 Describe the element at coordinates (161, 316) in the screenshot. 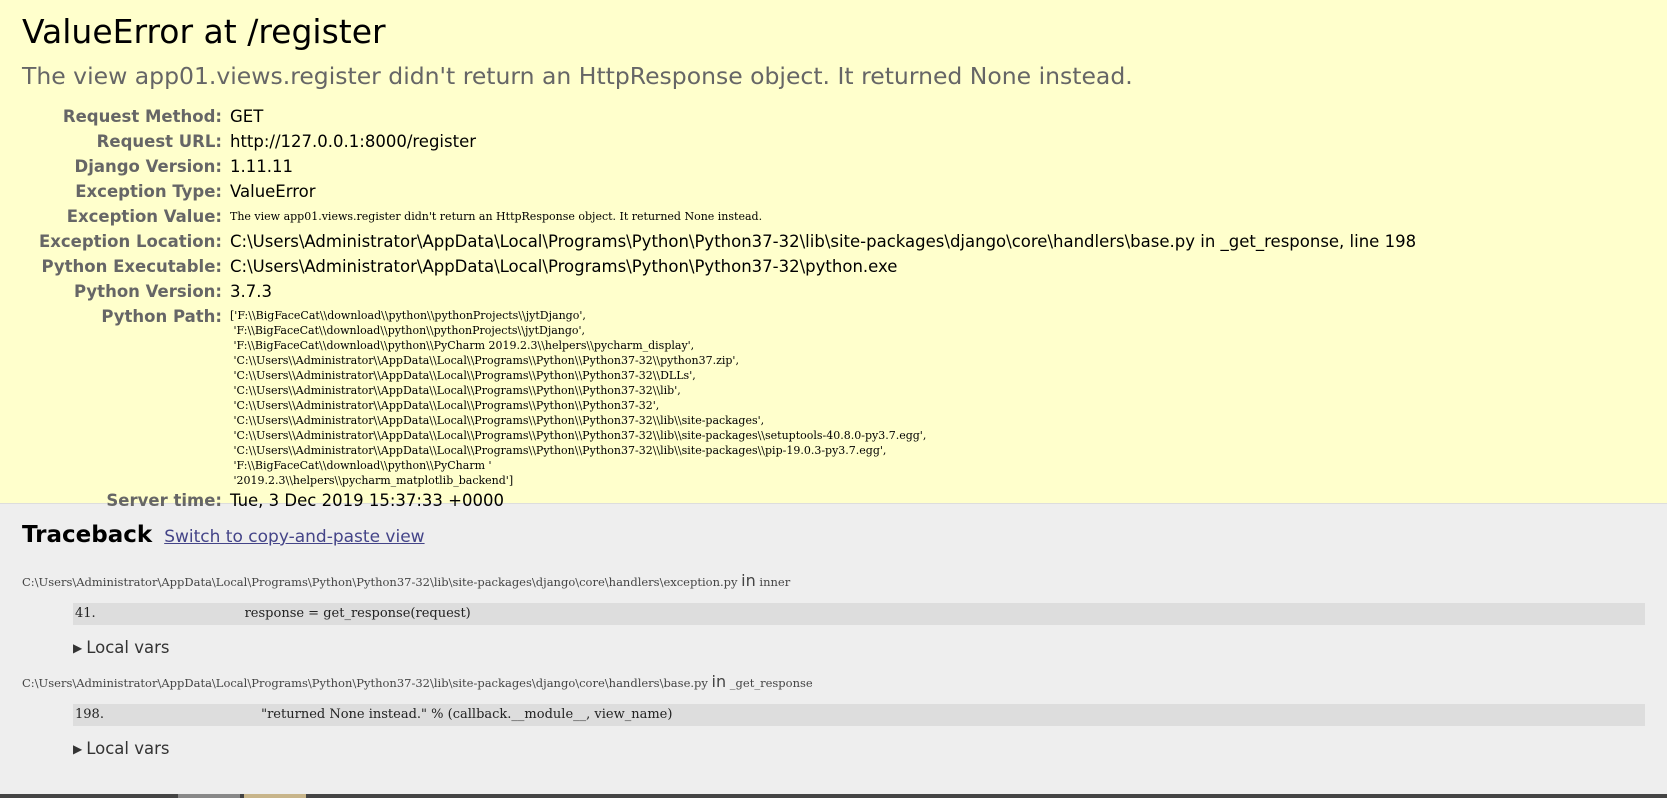

I see `meta-label: Python Path:` at that location.